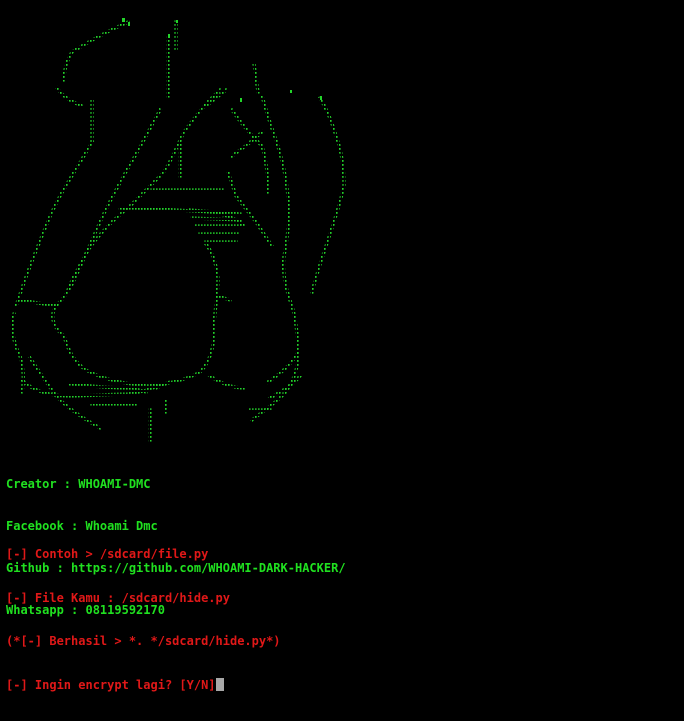 Image resolution: width=684 pixels, height=721 pixels. Describe the element at coordinates (78, 484) in the screenshot. I see `creator-line: Creator : WHOAMI-DMC` at that location.